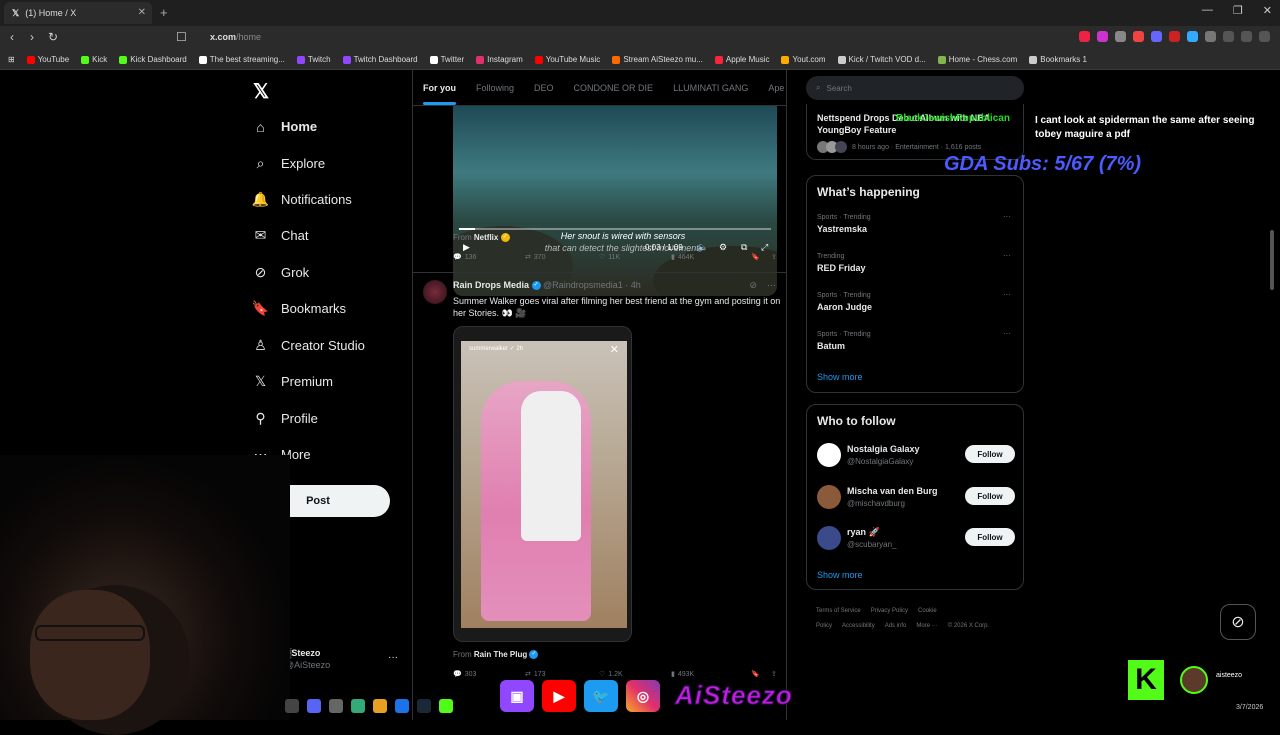 The width and height of the screenshot is (1280, 735). What do you see at coordinates (280, 235) in the screenshot?
I see `nav-item-chat: ✉ Chat` at bounding box center [280, 235].